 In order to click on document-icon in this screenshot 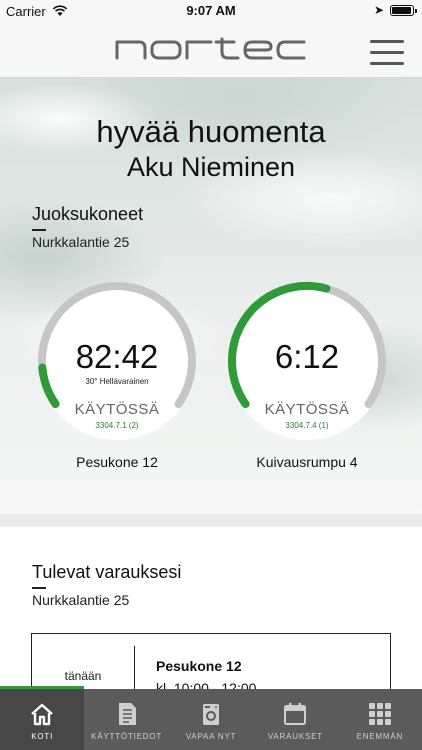, I will do `click(127, 714)`.